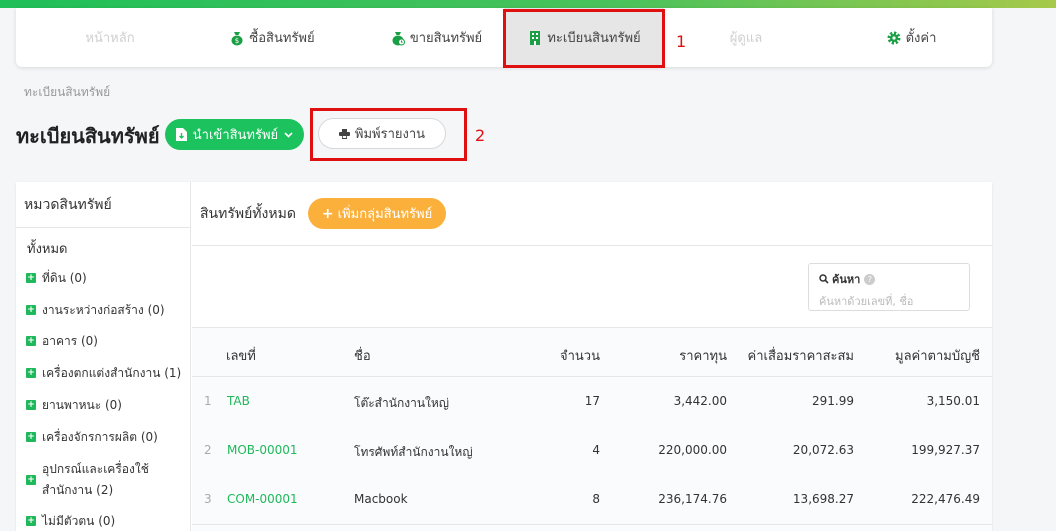  What do you see at coordinates (684, 355) in the screenshot?
I see `column-header-cost: ราคาทุน` at bounding box center [684, 355].